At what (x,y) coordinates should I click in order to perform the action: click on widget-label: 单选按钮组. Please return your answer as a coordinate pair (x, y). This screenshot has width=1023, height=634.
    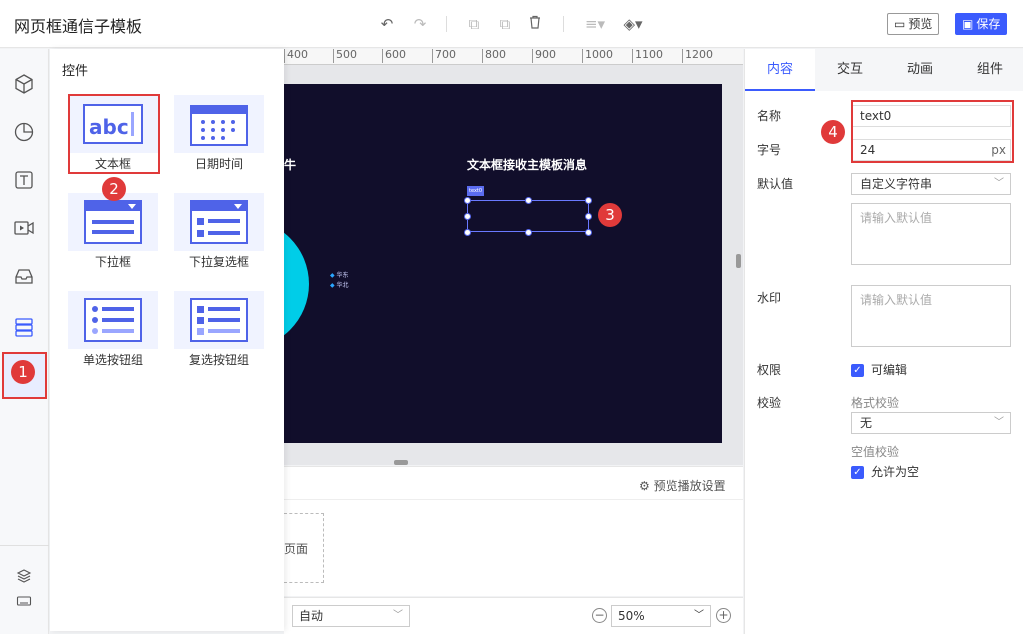
    Looking at the image, I should click on (112, 360).